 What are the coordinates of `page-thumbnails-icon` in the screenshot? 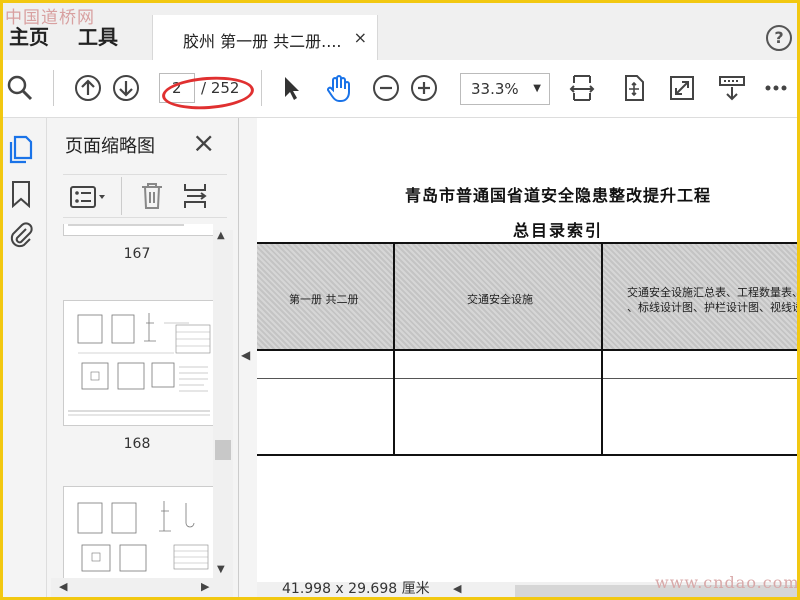 It's located at (21, 149).